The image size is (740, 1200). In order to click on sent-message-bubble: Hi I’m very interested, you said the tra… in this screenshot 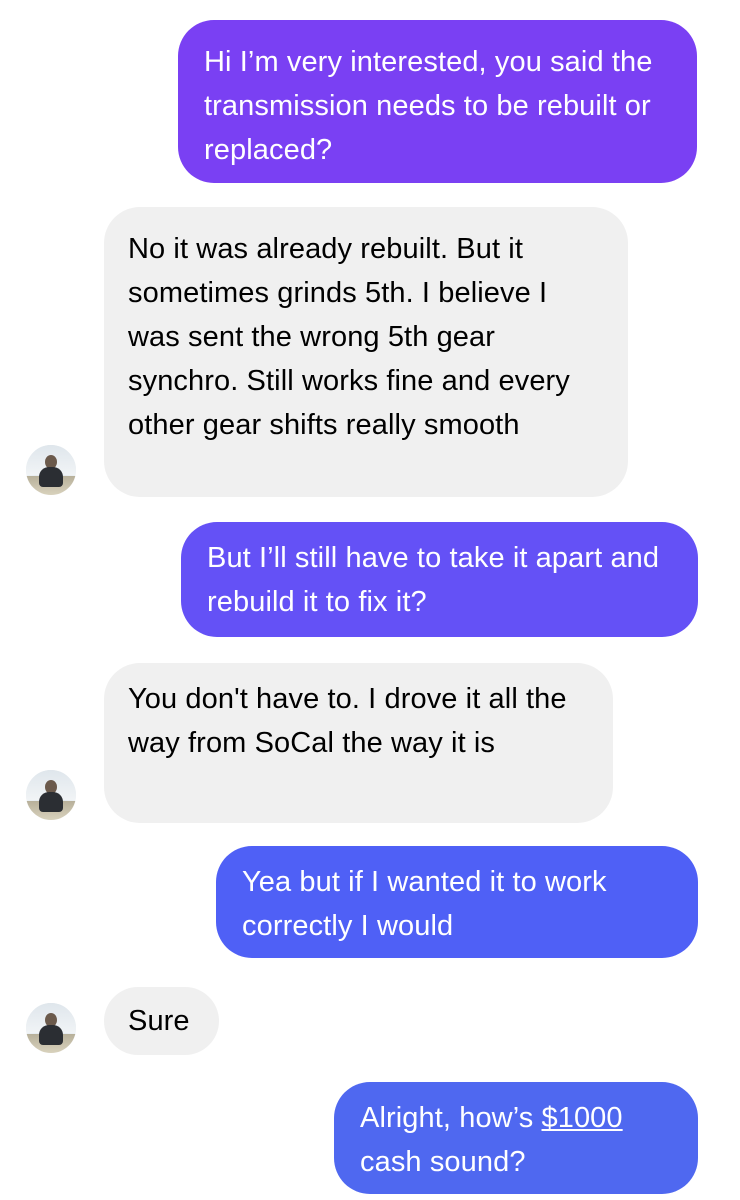, I will do `click(437, 101)`.